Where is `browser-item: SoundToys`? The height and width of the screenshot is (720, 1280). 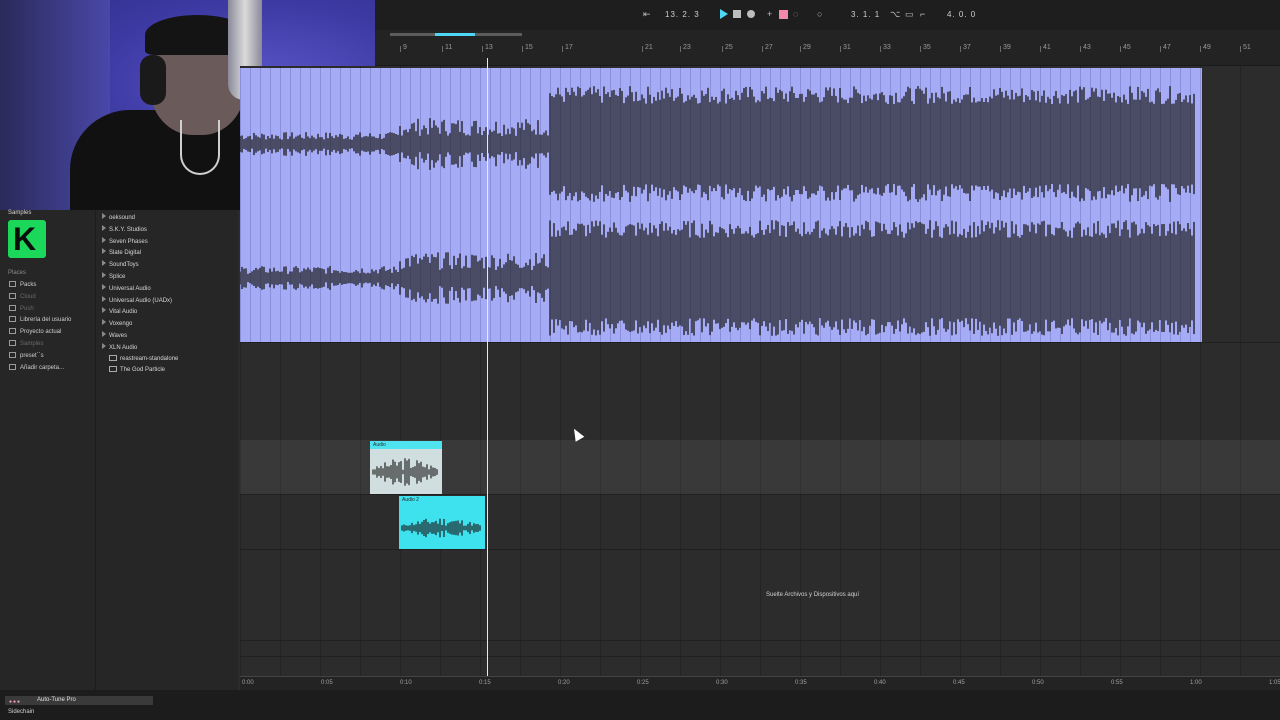
browser-item: SoundToys is located at coordinates (120, 264).